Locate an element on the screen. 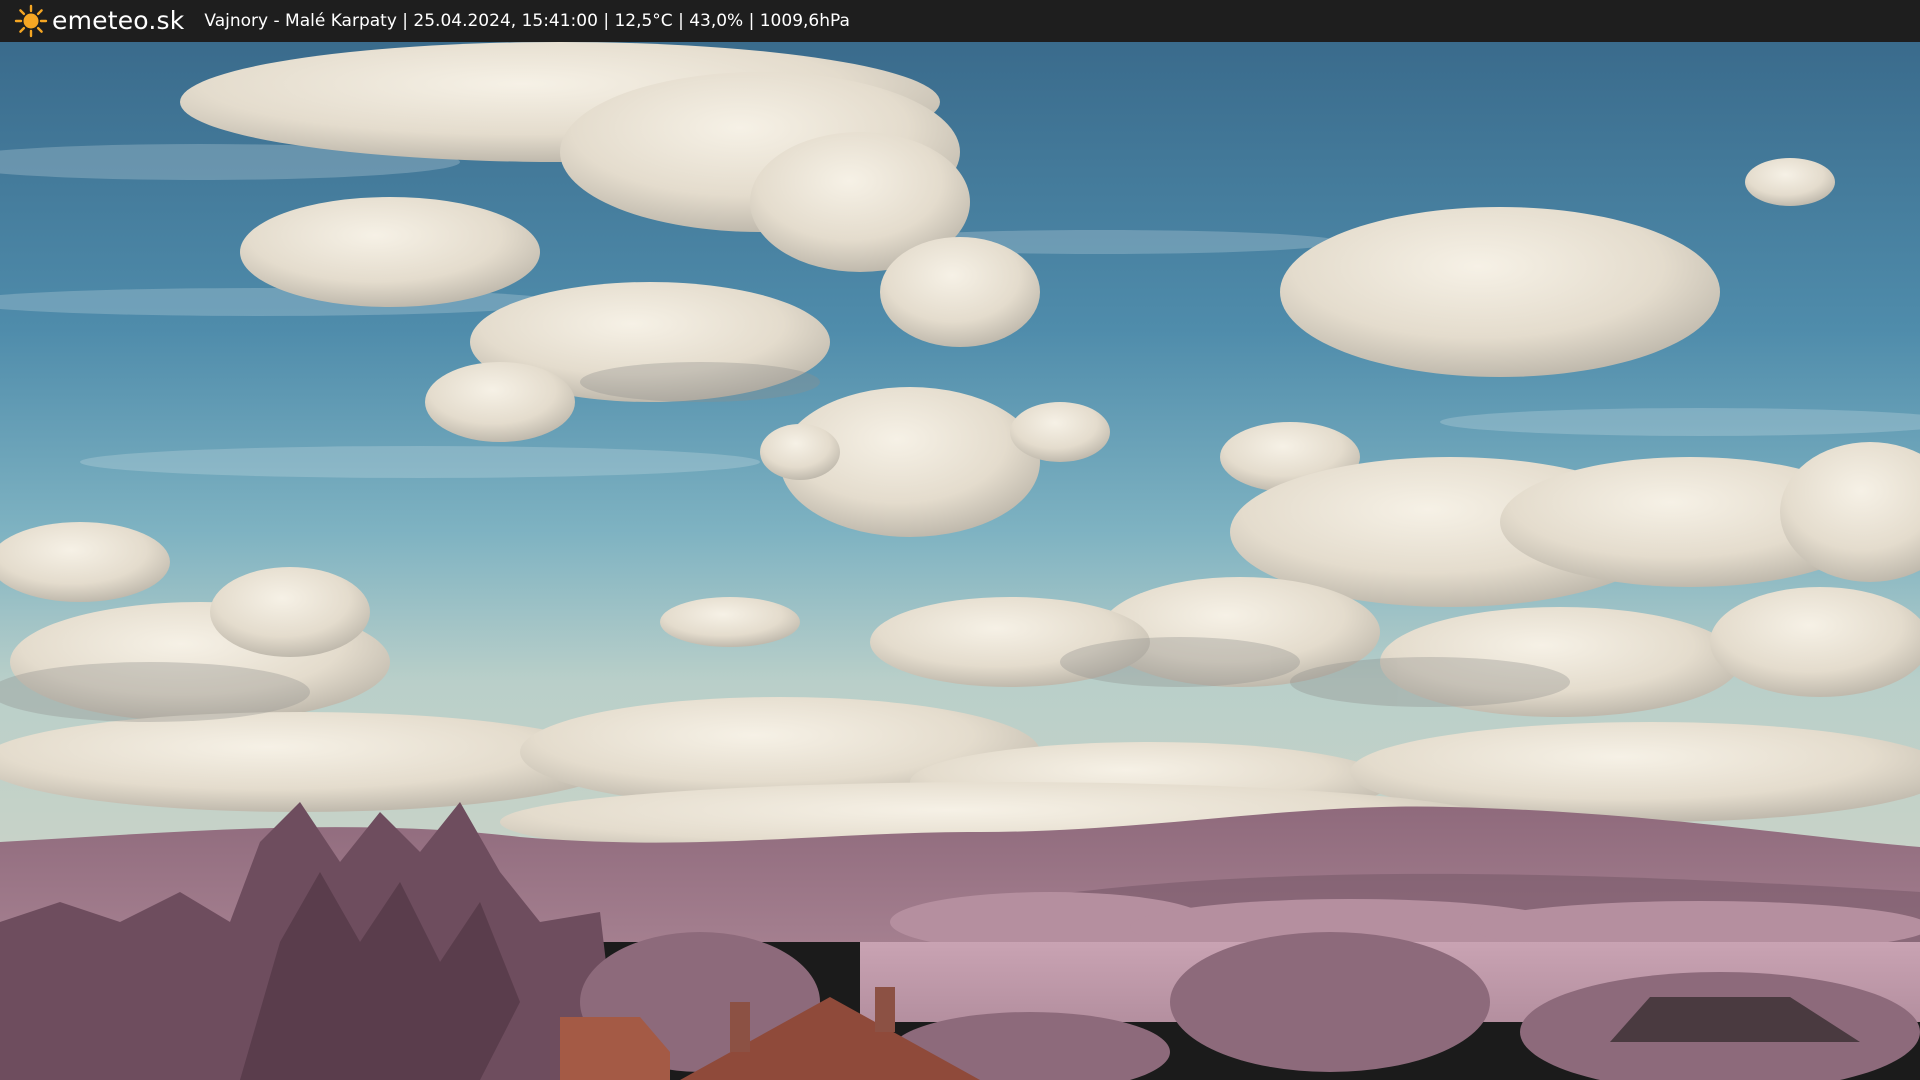  sun-icon is located at coordinates (31, 21).